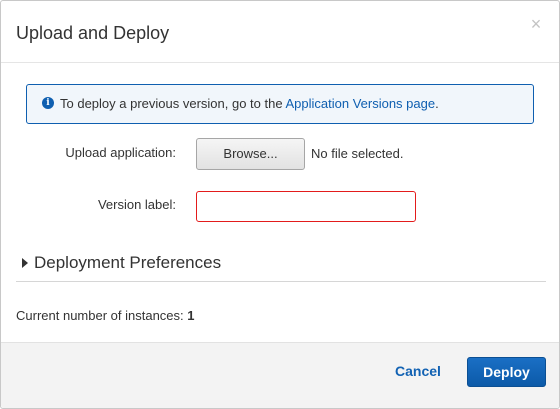 The image size is (560, 409). I want to click on application-versions-link: Application Versions page, so click(360, 103).